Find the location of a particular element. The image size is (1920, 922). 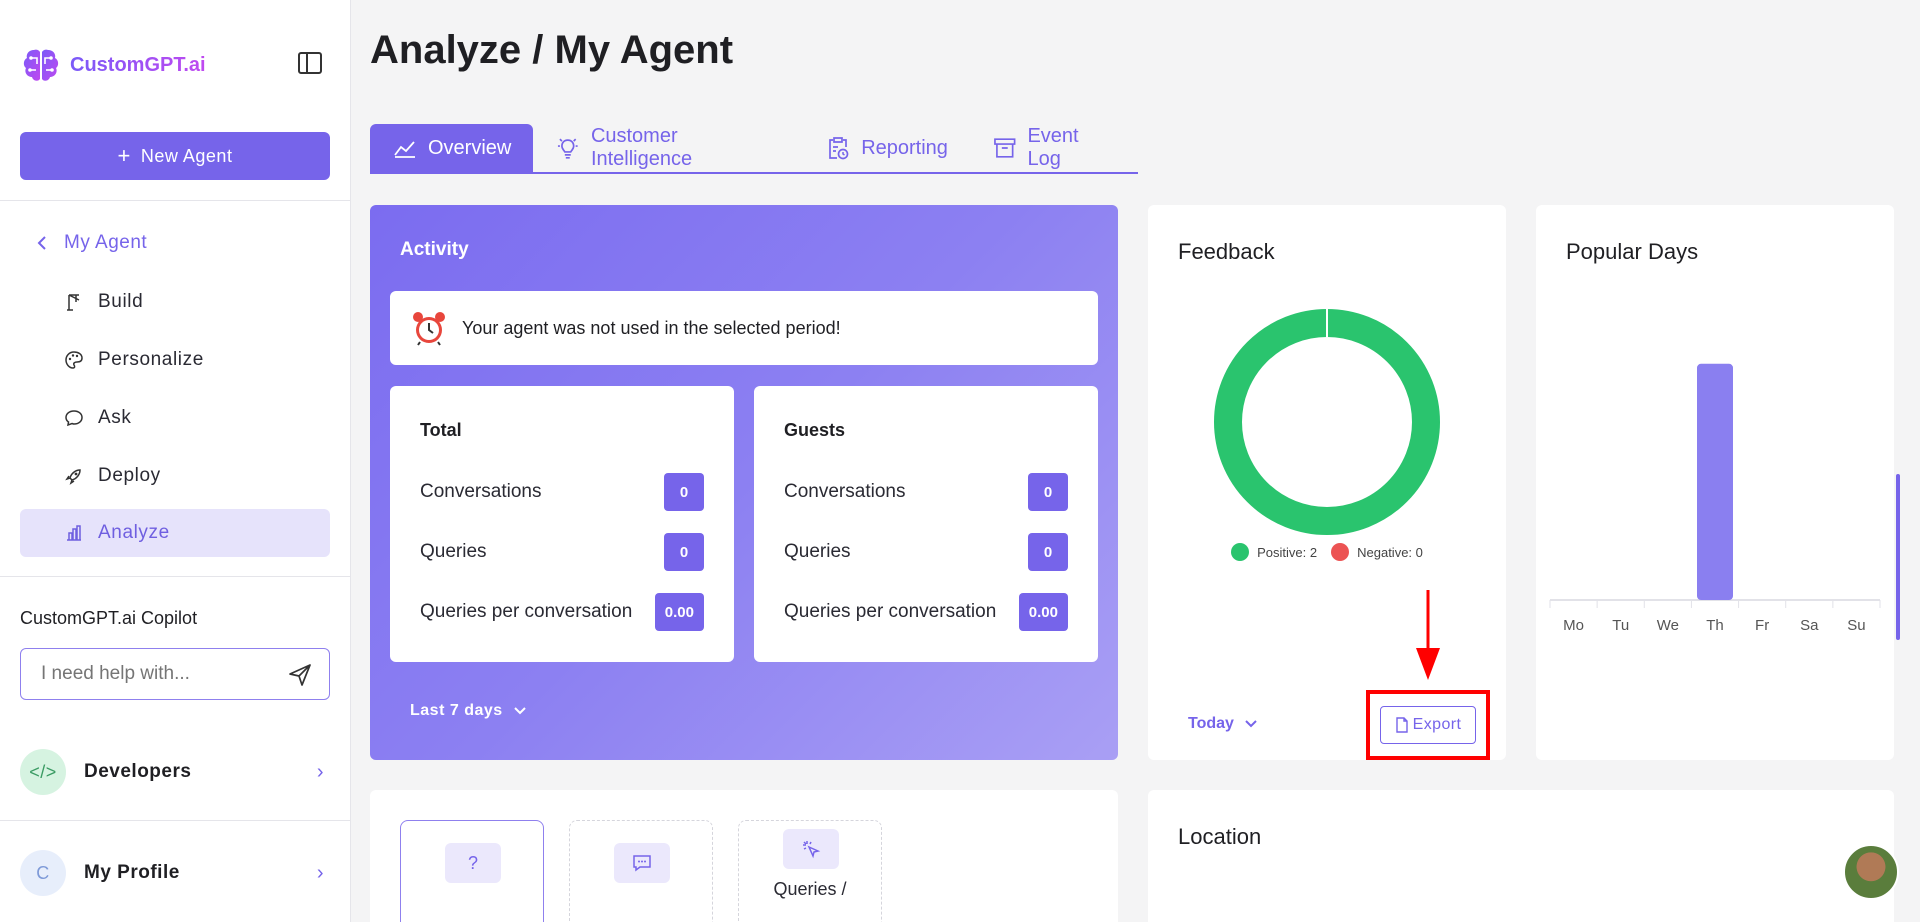

stats-title: Guests is located at coordinates (815, 430).